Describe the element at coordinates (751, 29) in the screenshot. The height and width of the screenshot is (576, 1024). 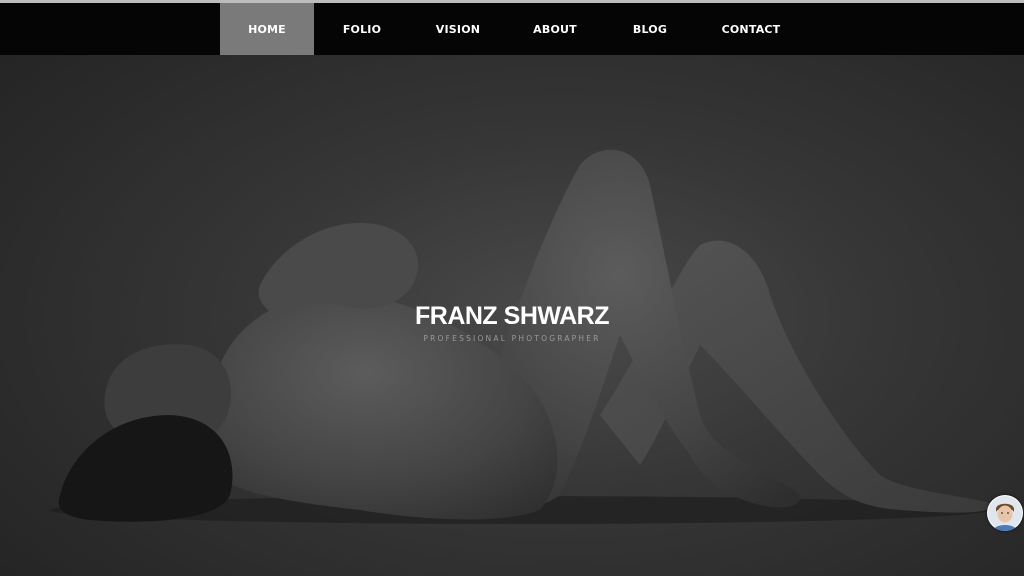
I see `nav-item-contact: CONTACT` at that location.